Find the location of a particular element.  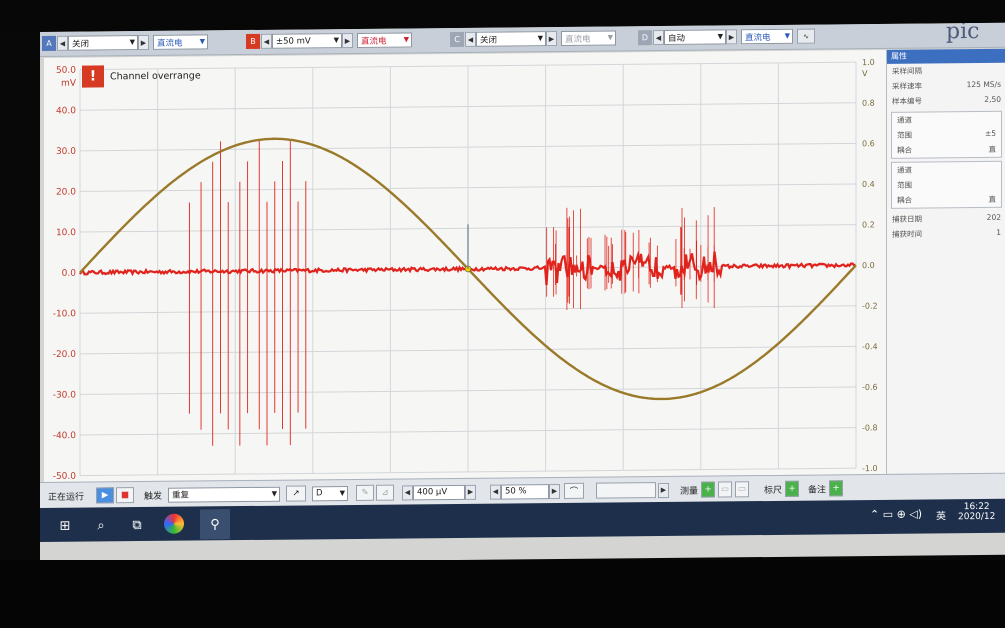

chrome-icon is located at coordinates (174, 523).